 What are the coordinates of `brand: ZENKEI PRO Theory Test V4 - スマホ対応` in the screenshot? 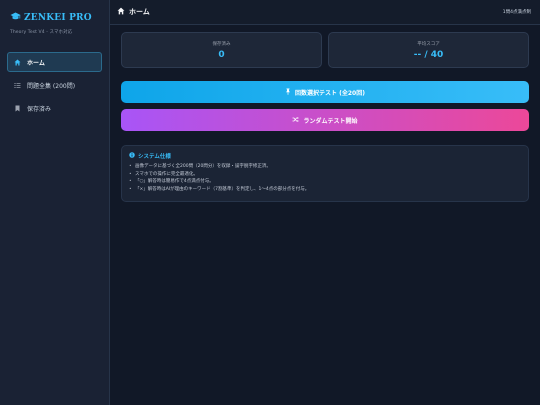 It's located at (54, 17).